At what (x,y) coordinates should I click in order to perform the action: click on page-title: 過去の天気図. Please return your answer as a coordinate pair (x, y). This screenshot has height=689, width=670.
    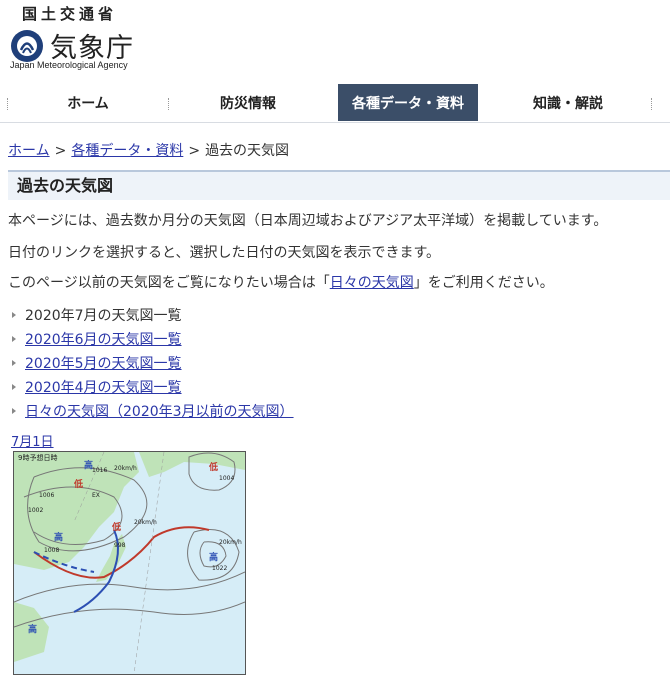
    Looking at the image, I should click on (339, 185).